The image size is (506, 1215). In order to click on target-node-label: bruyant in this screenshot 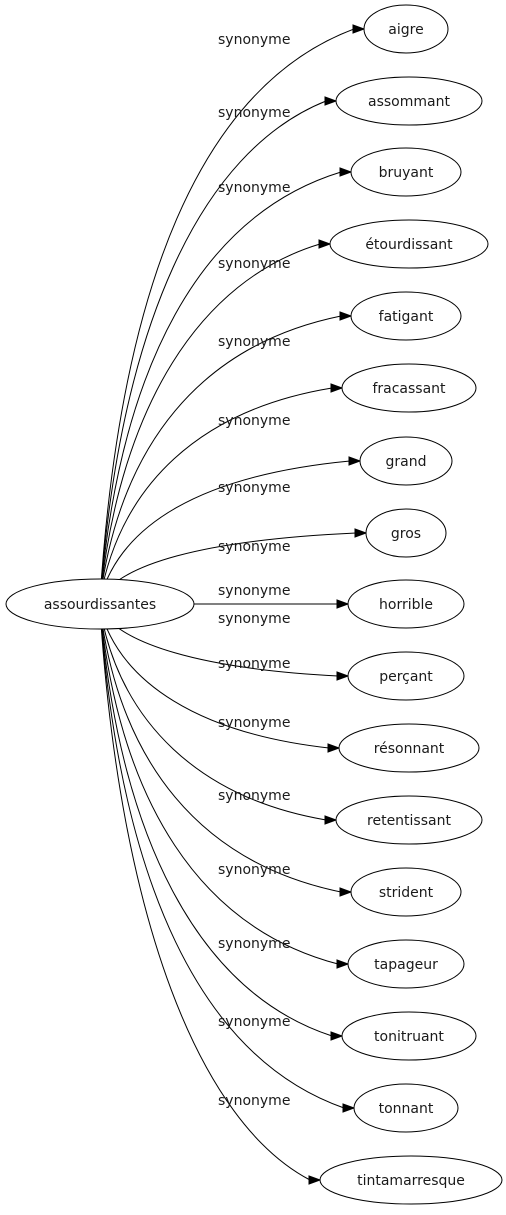, I will do `click(406, 173)`.